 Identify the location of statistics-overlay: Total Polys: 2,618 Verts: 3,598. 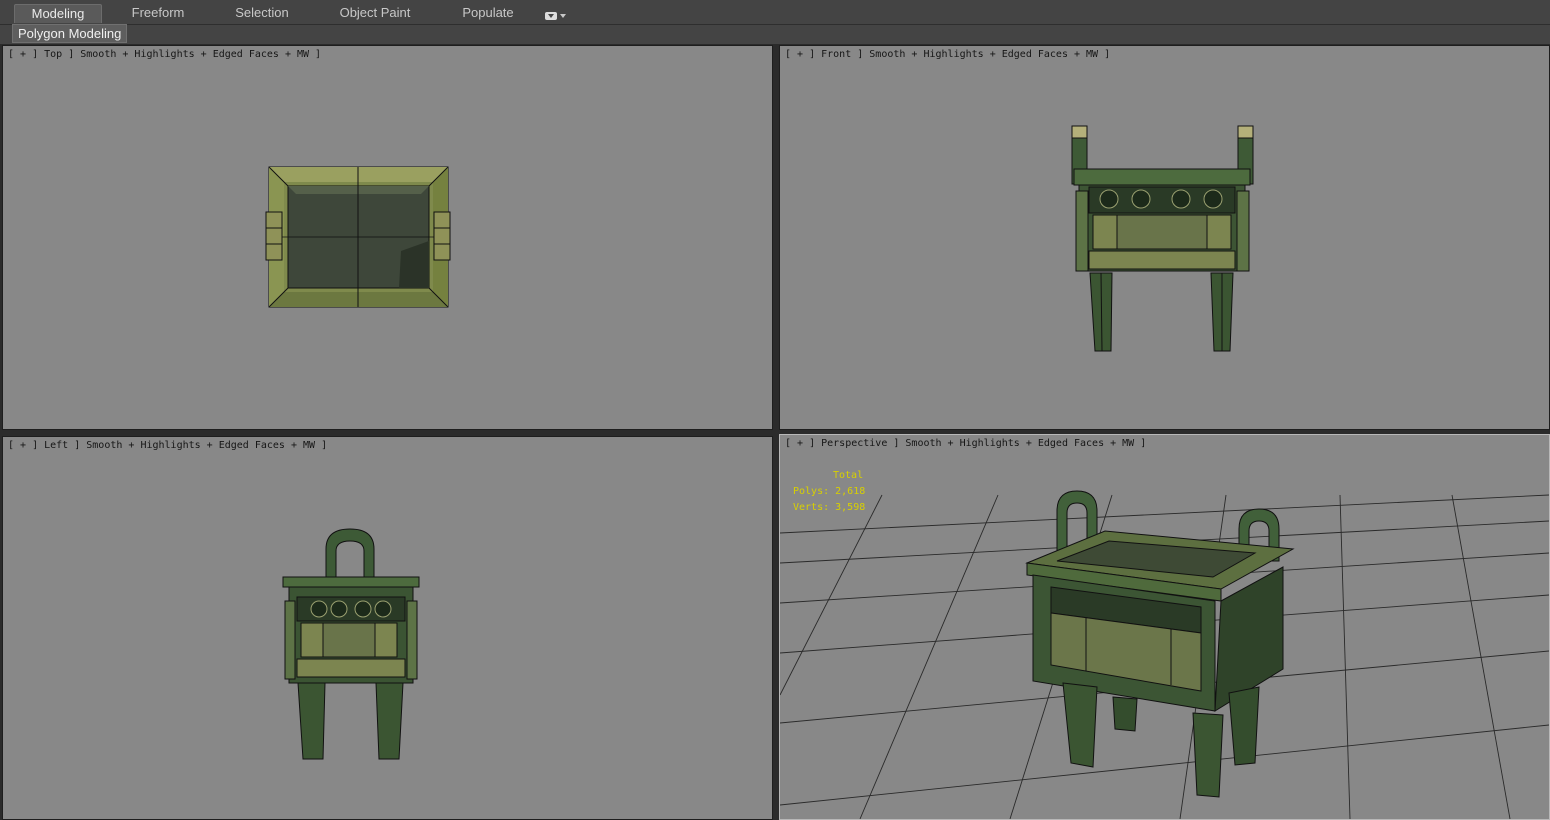
(829, 492).